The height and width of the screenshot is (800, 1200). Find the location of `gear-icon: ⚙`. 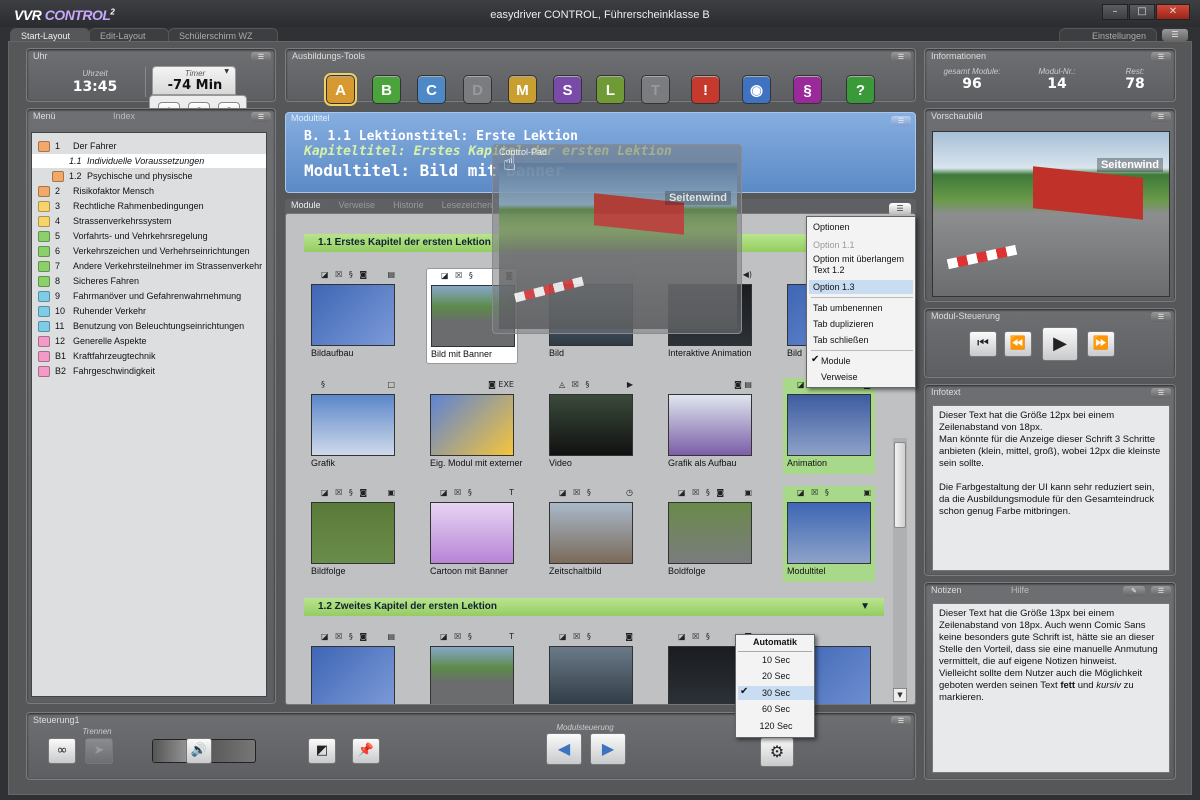

gear-icon: ⚙ is located at coordinates (777, 752).